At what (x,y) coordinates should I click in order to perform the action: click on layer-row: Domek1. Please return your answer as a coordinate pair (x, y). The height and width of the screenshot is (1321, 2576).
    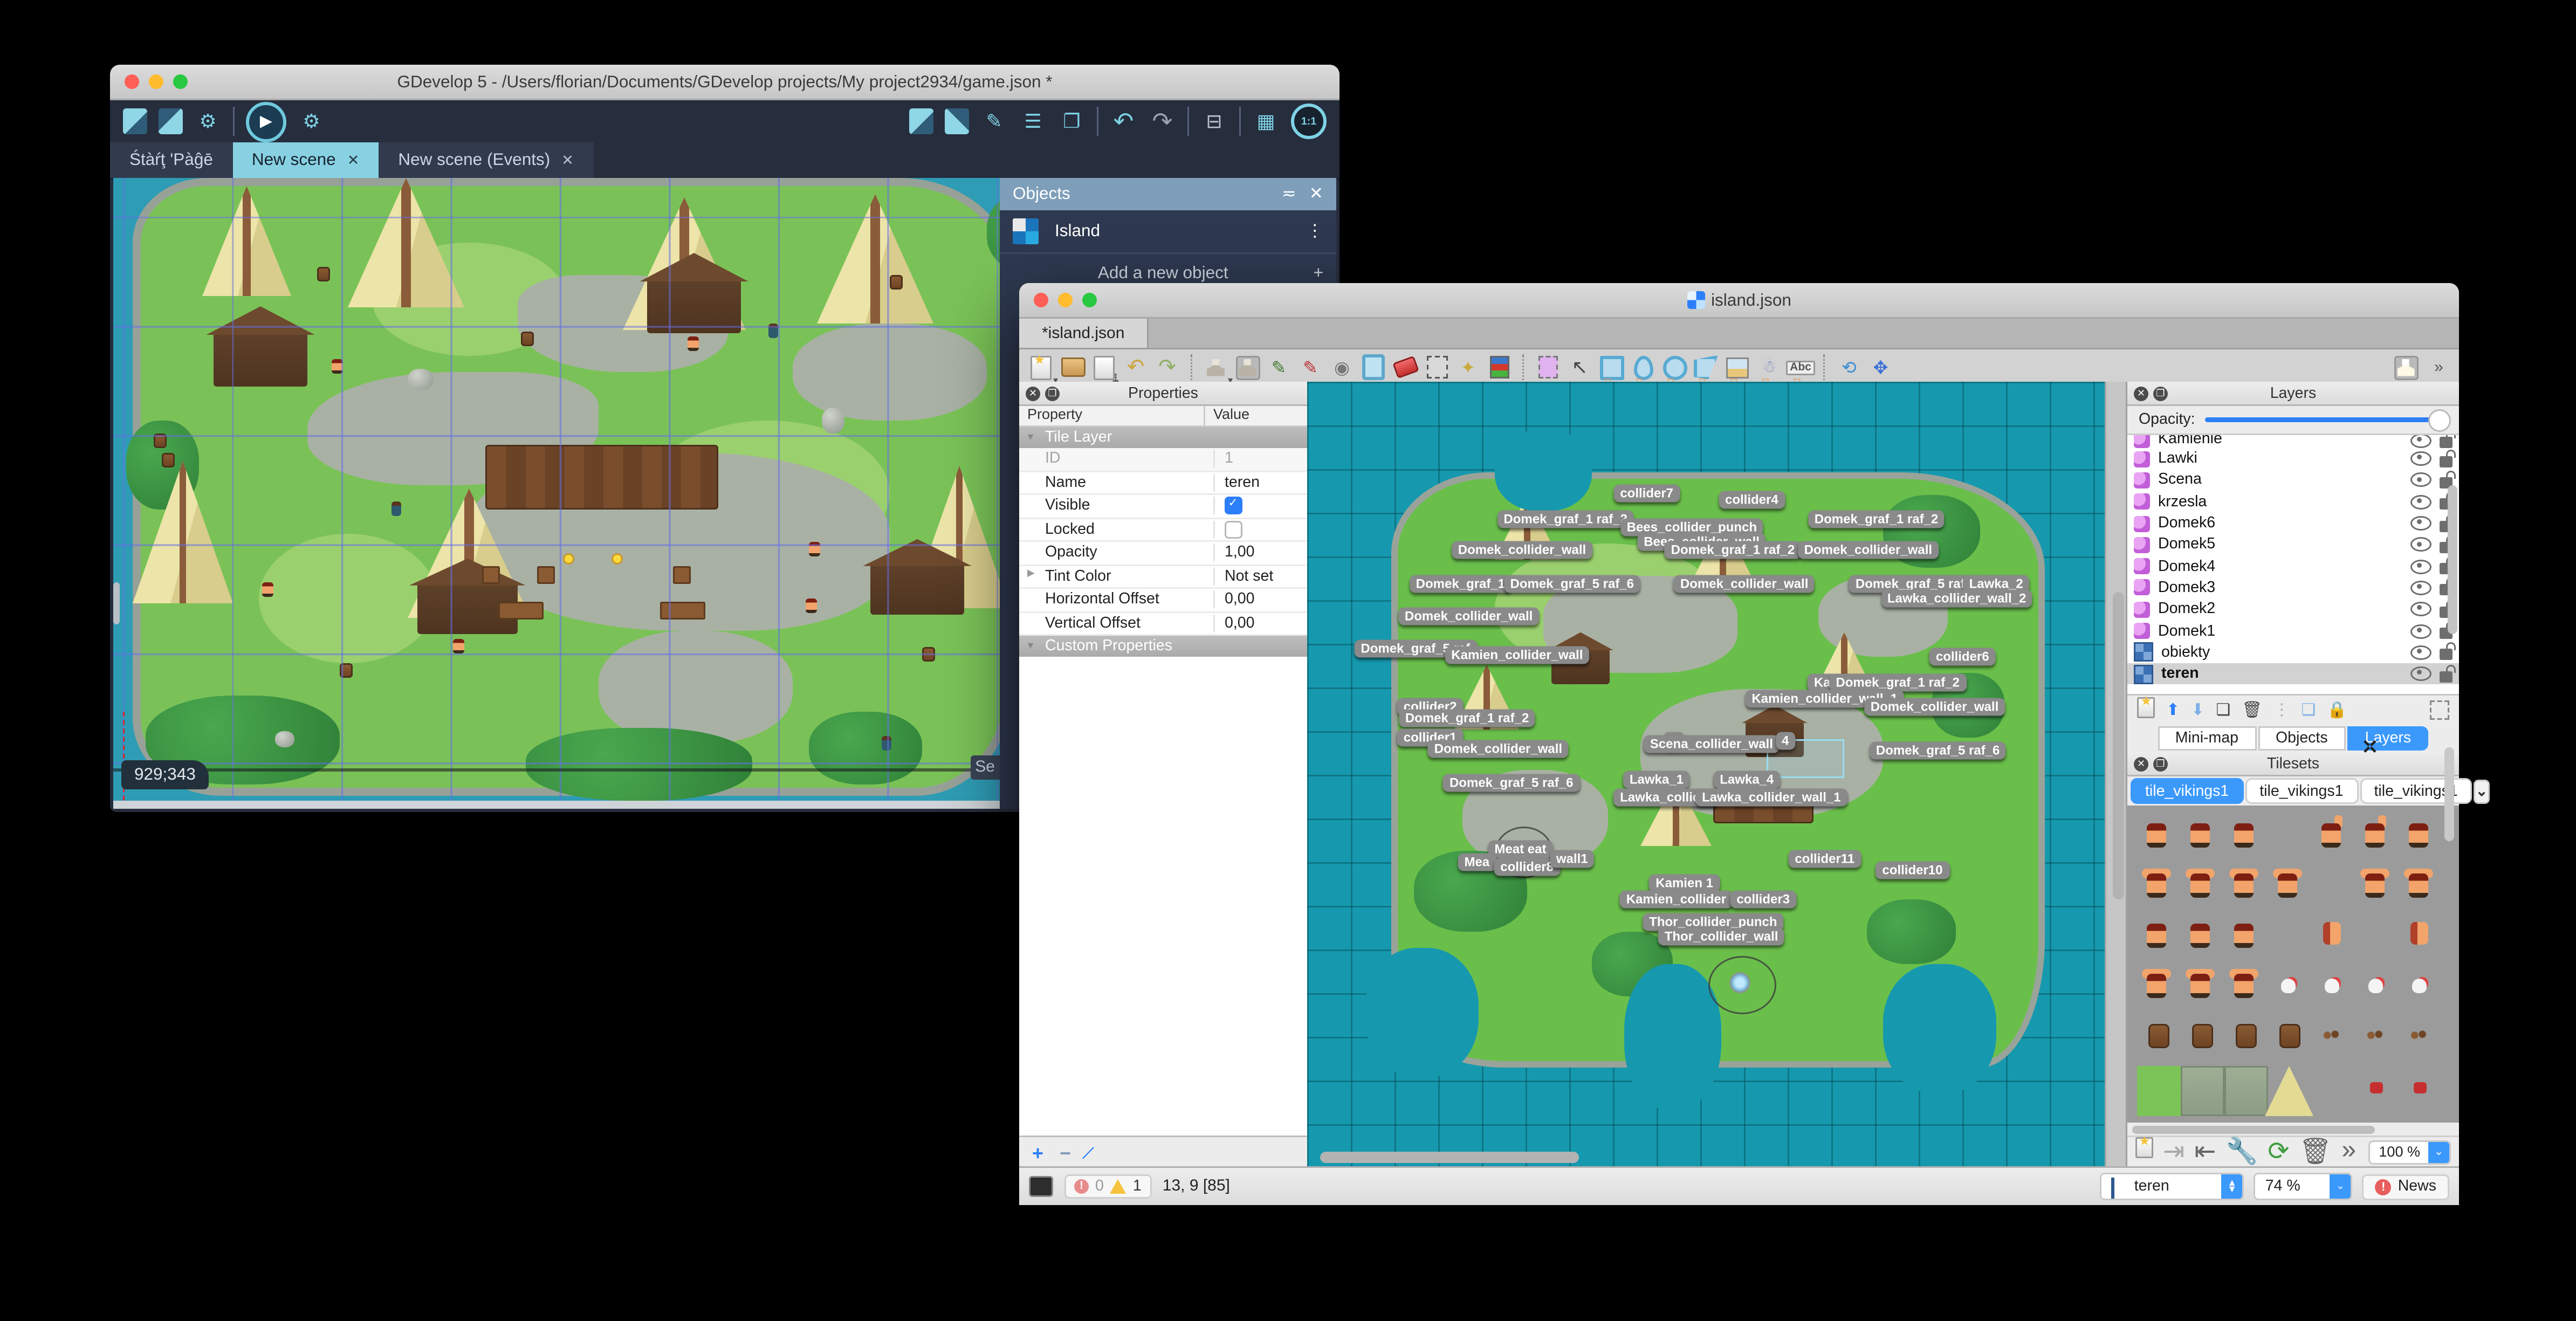
    Looking at the image, I should click on (2293, 631).